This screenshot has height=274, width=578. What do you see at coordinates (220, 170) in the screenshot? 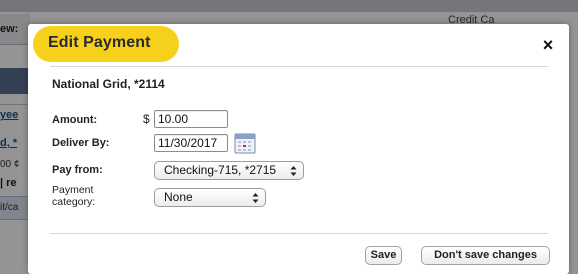
I see `pay-from-selected-value: Checking-715, *2715` at bounding box center [220, 170].